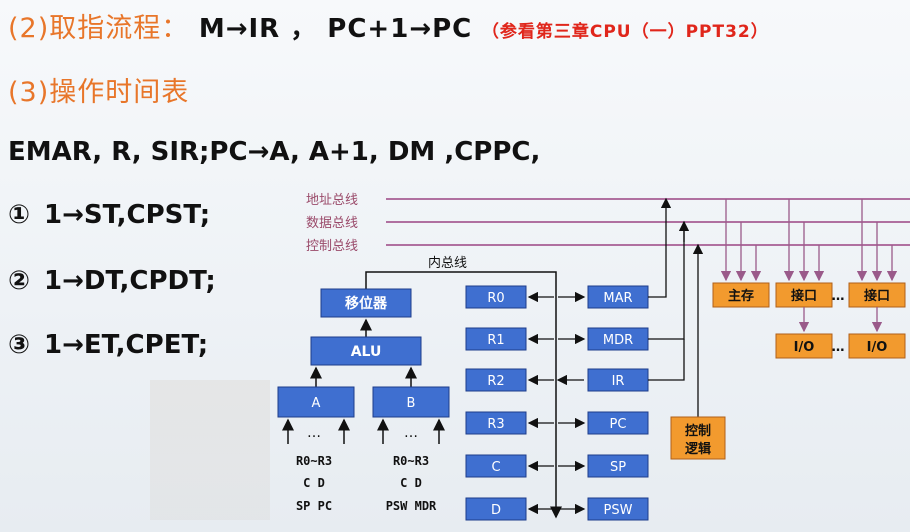 This screenshot has width=910, height=532. Describe the element at coordinates (411, 483) in the screenshot. I see `b-input-2: C D` at that location.